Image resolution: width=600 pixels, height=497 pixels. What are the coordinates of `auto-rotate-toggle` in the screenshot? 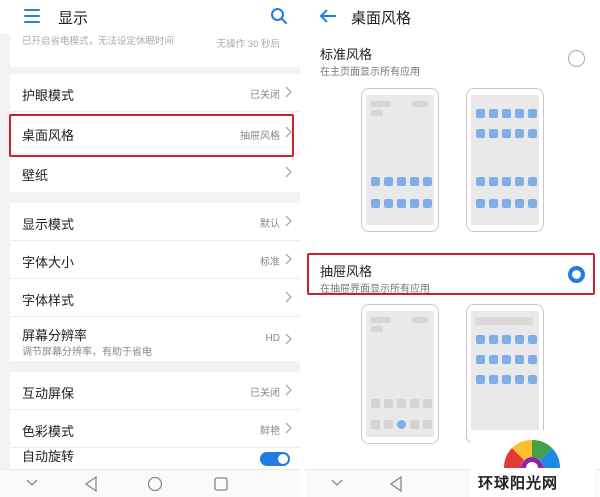 It's located at (275, 459).